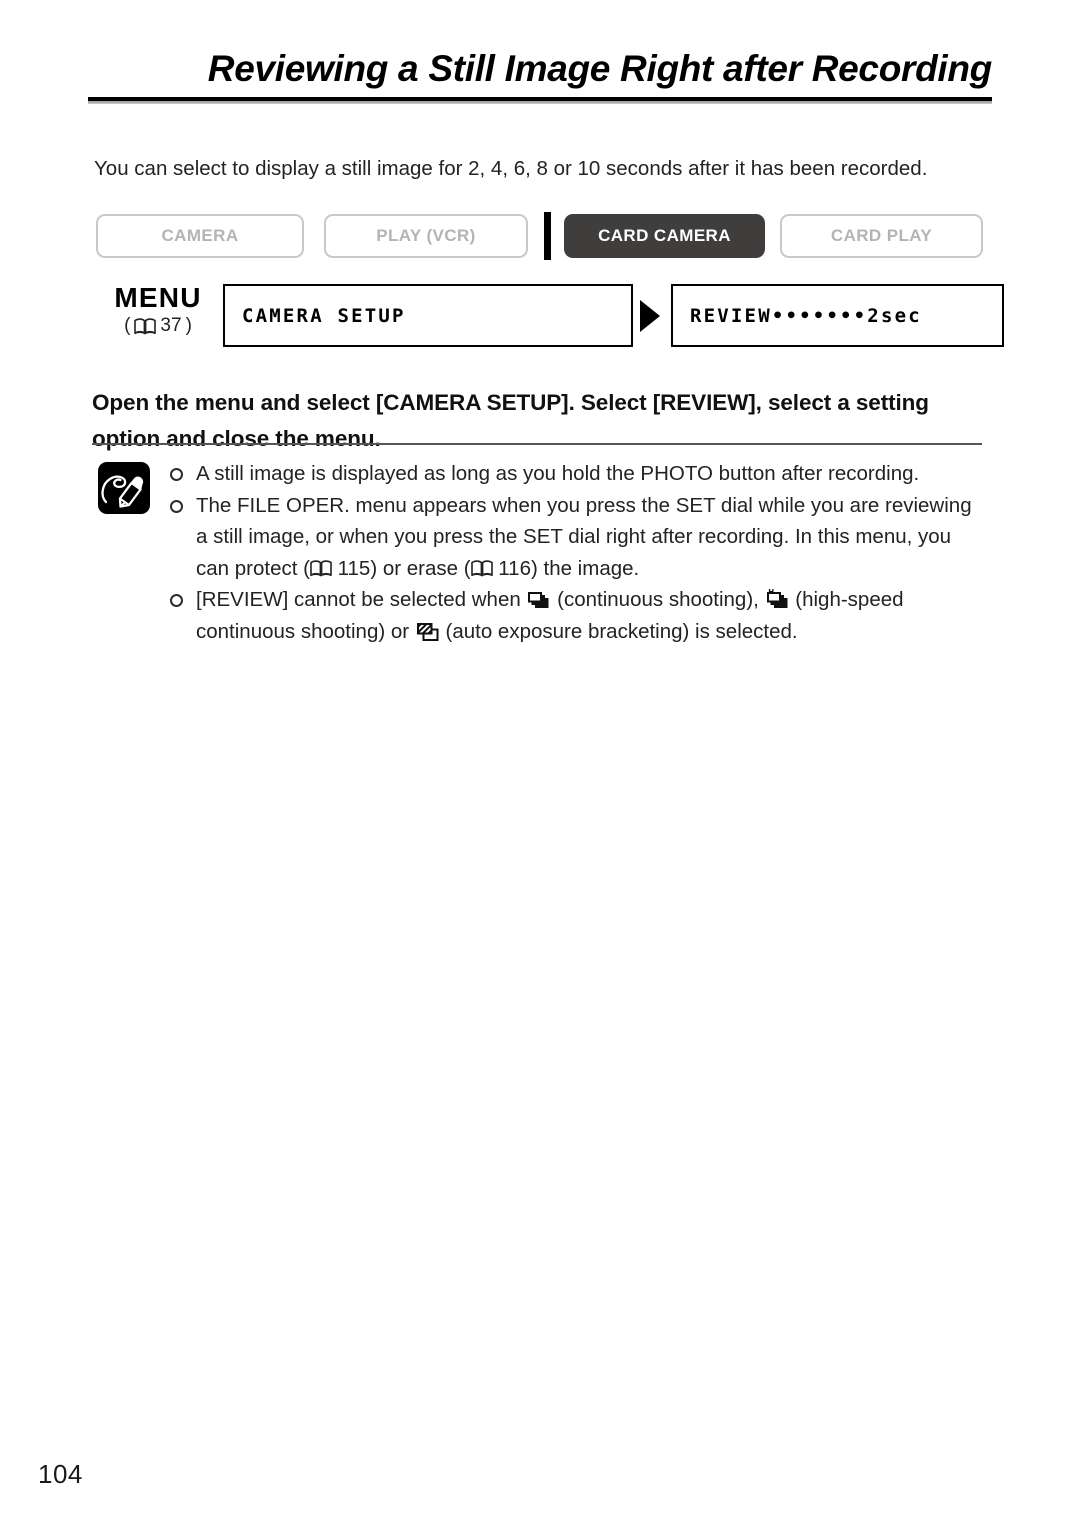  I want to click on title-divider, so click(540, 101).